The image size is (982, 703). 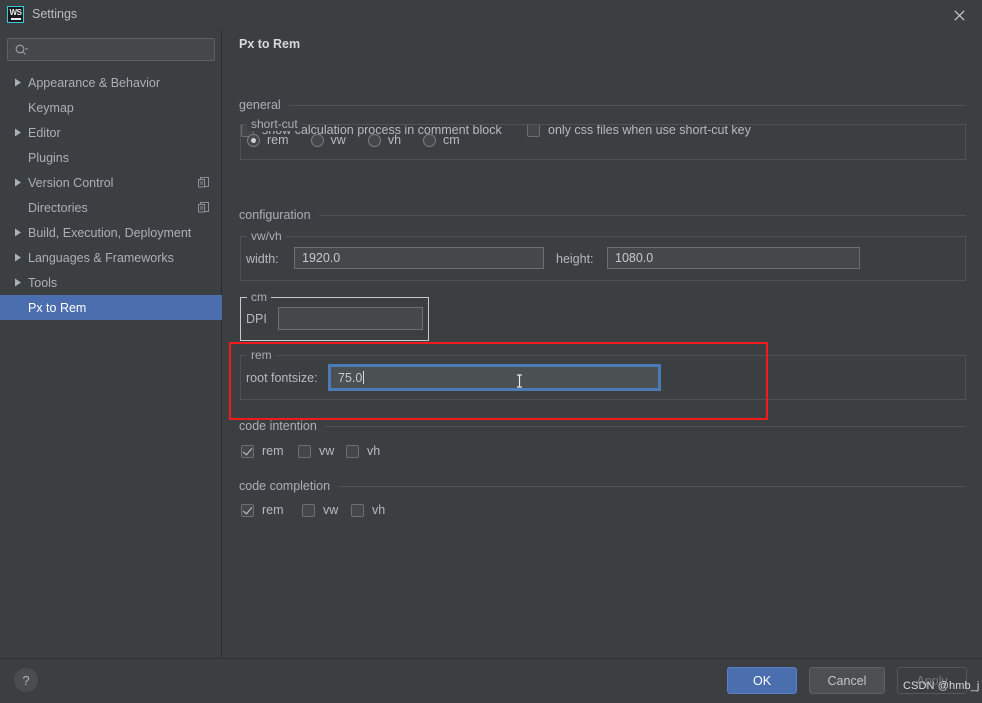 What do you see at coordinates (21, 50) in the screenshot?
I see `search-icon` at bounding box center [21, 50].